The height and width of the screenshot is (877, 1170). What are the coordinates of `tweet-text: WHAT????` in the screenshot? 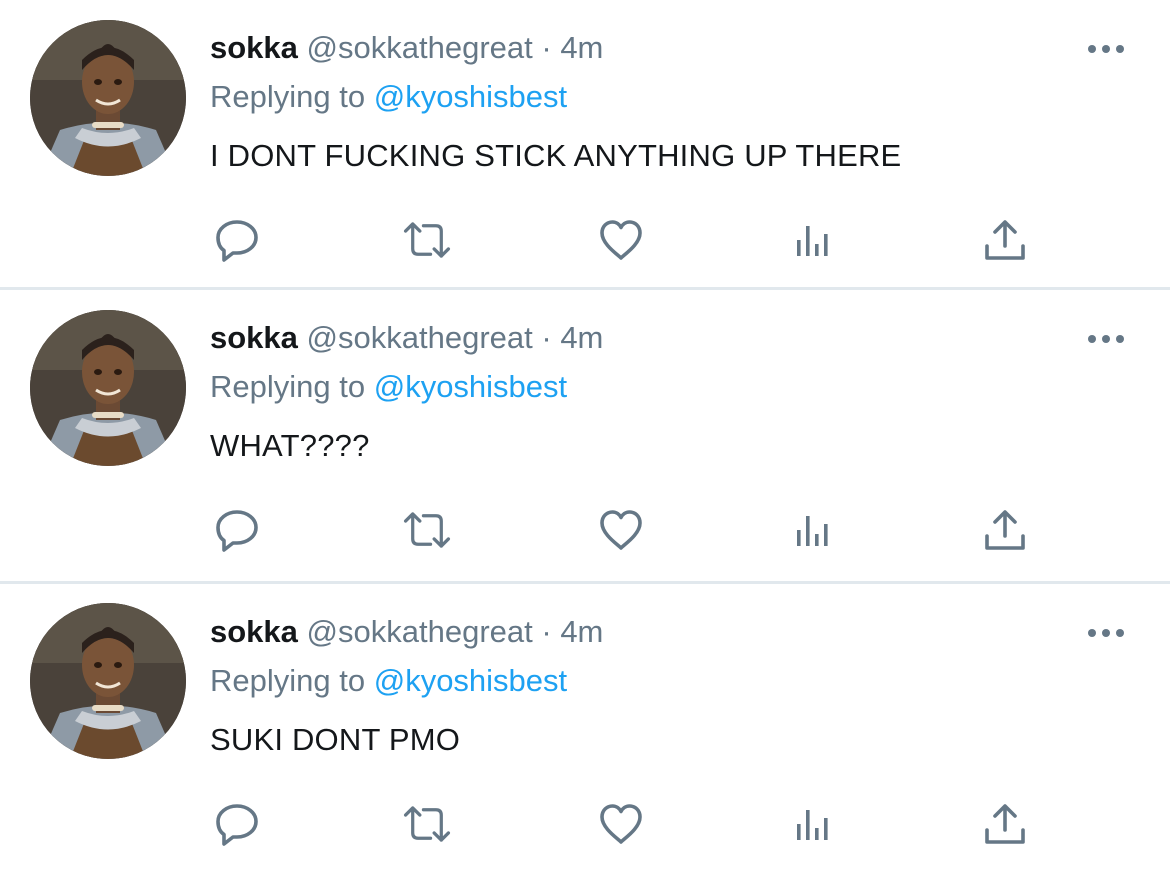 It's located at (290, 445).